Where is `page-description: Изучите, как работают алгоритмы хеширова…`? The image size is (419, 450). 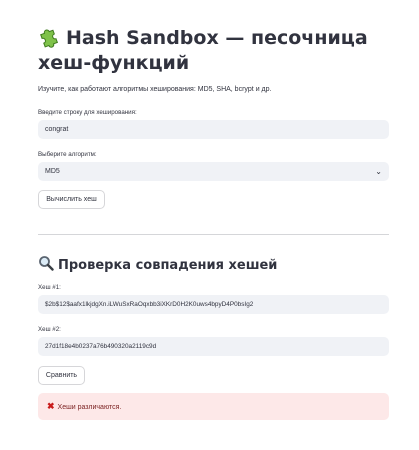
page-description: Изучите, как работают алгоритмы хеширова… is located at coordinates (155, 89).